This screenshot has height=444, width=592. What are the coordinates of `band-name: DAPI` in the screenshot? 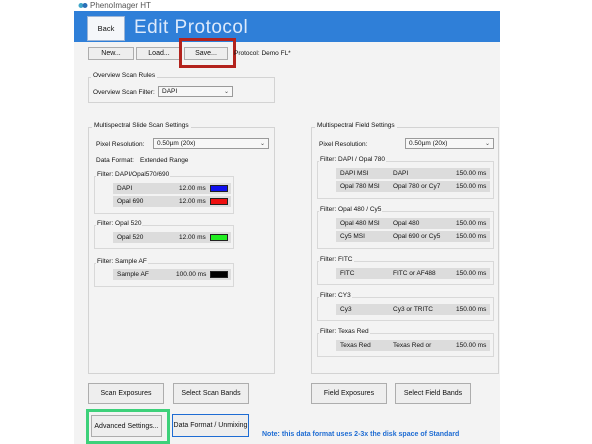 It's located at (125, 188).